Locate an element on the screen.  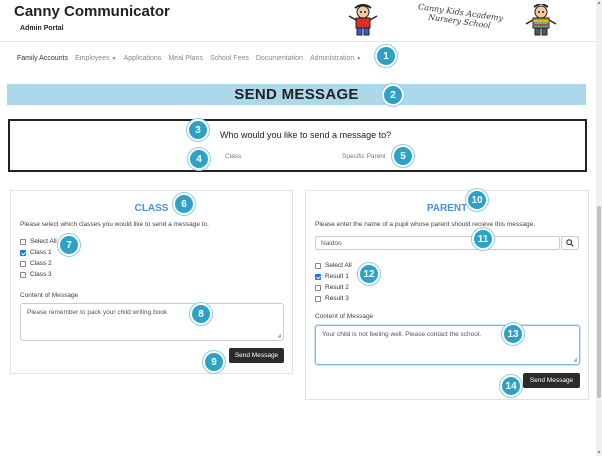
recipient-option-specific-parent: Specific Parent is located at coordinates (364, 156).